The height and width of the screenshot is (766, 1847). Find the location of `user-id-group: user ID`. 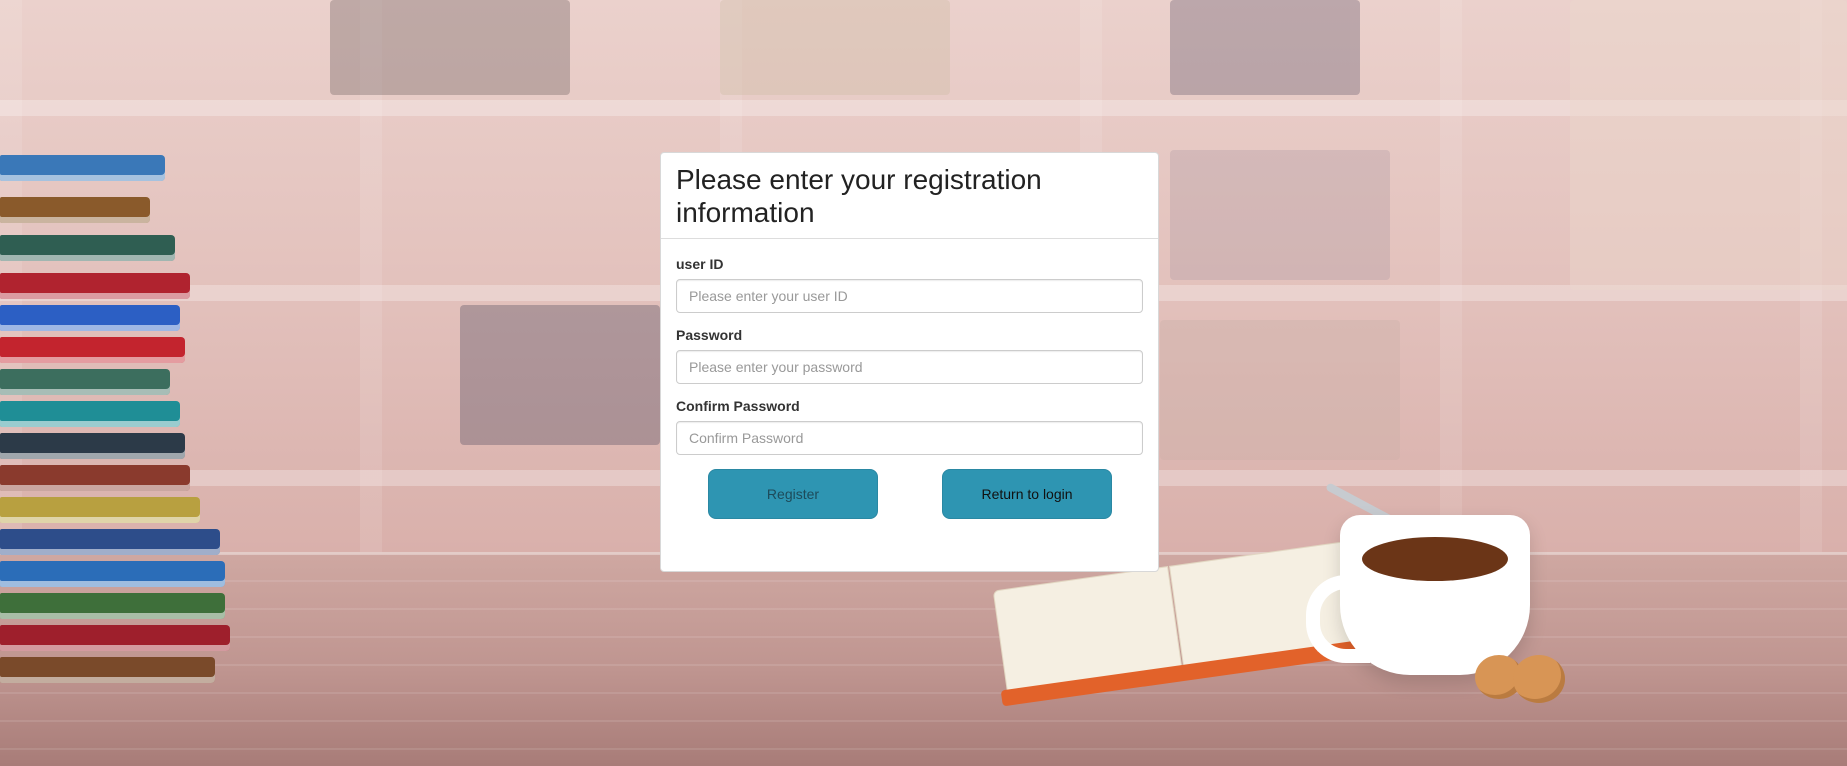

user-id-group: user ID is located at coordinates (909, 284).